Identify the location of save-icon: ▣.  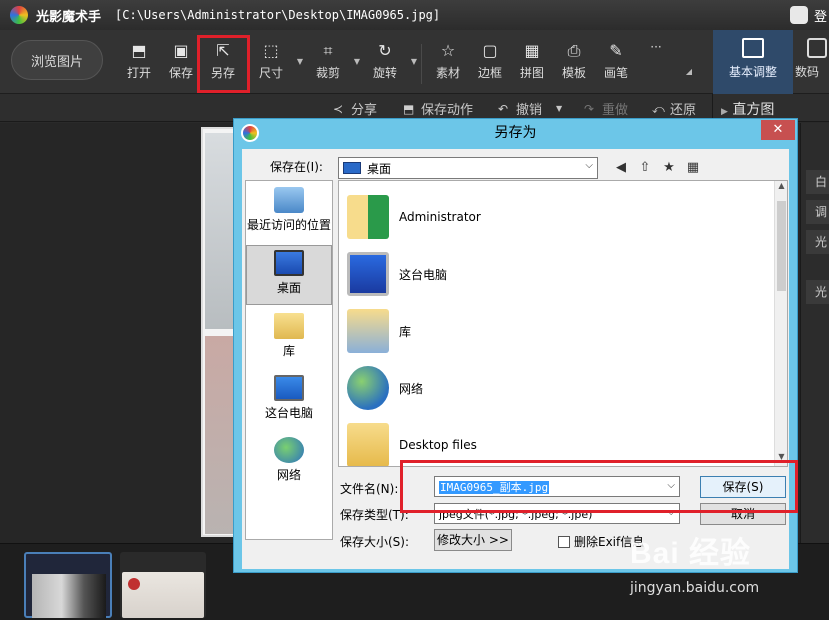
(181, 50).